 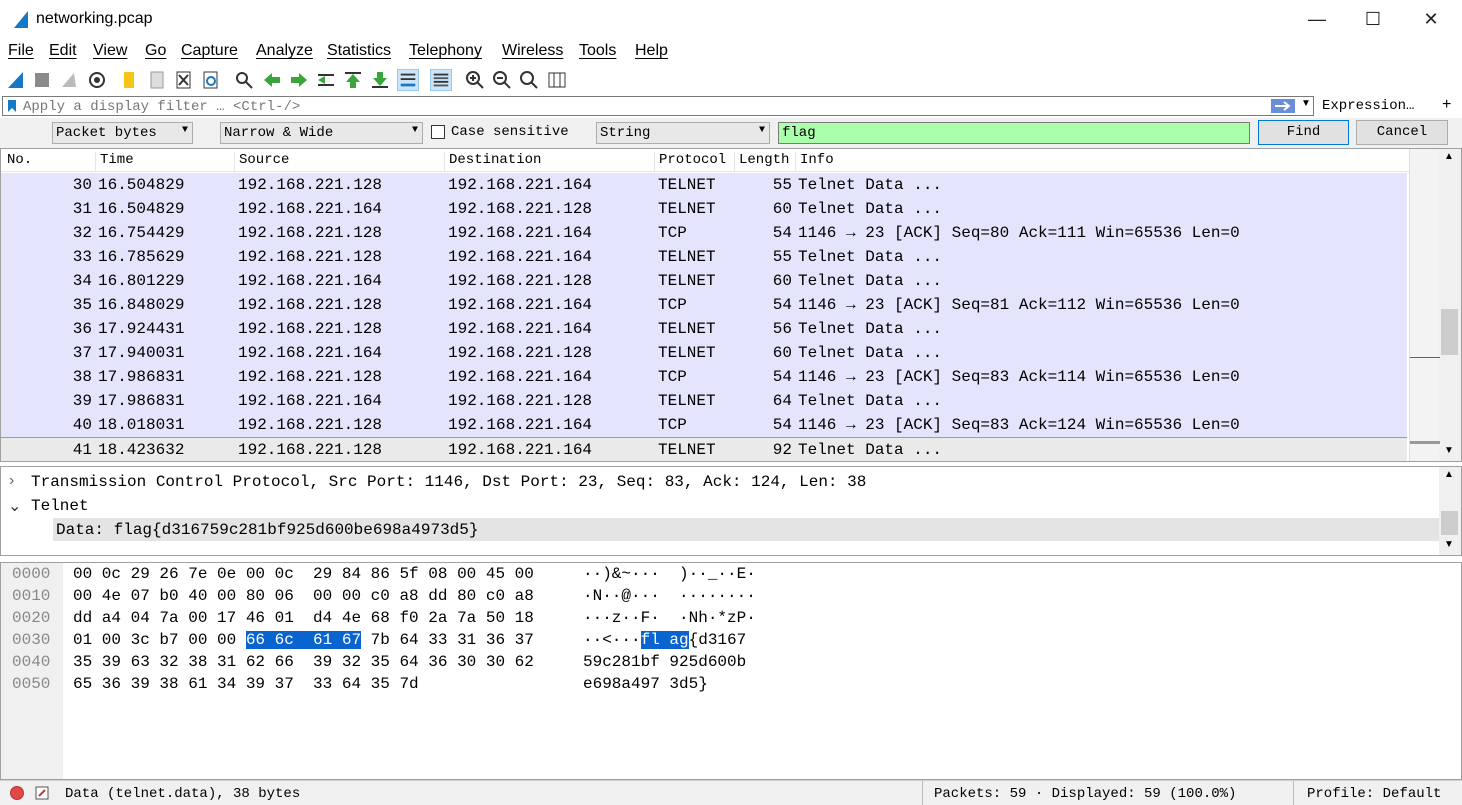 What do you see at coordinates (1446, 105) in the screenshot?
I see `add-filter-button: +` at bounding box center [1446, 105].